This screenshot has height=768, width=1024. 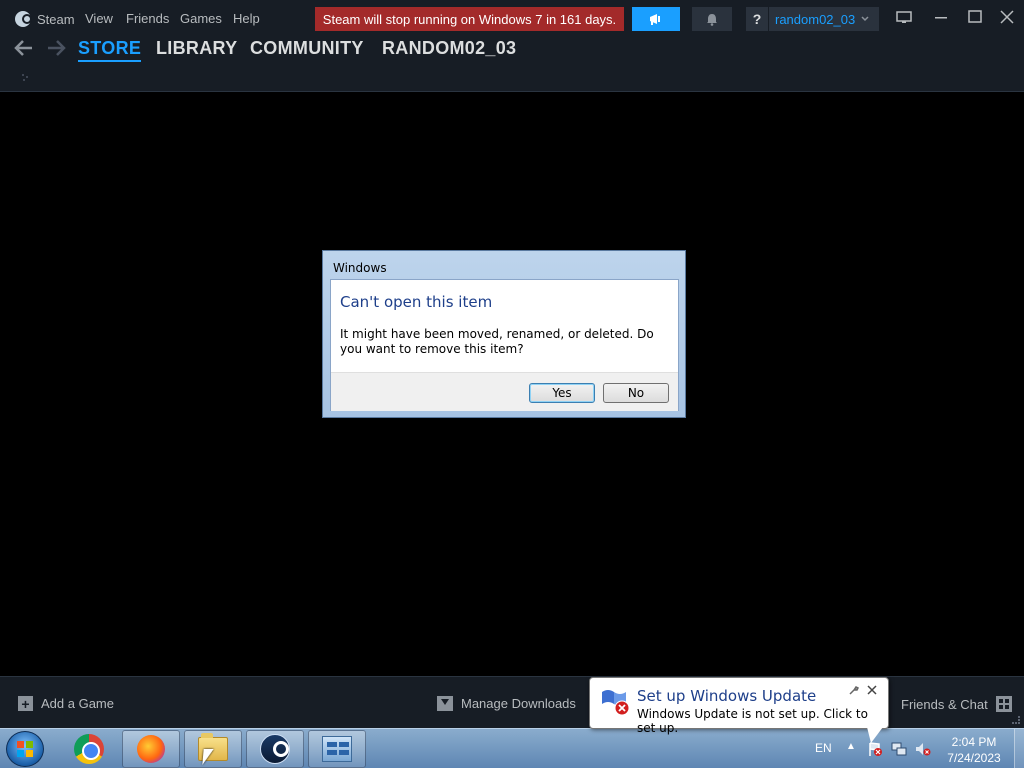 I want to click on taskbar-steam, so click(x=275, y=749).